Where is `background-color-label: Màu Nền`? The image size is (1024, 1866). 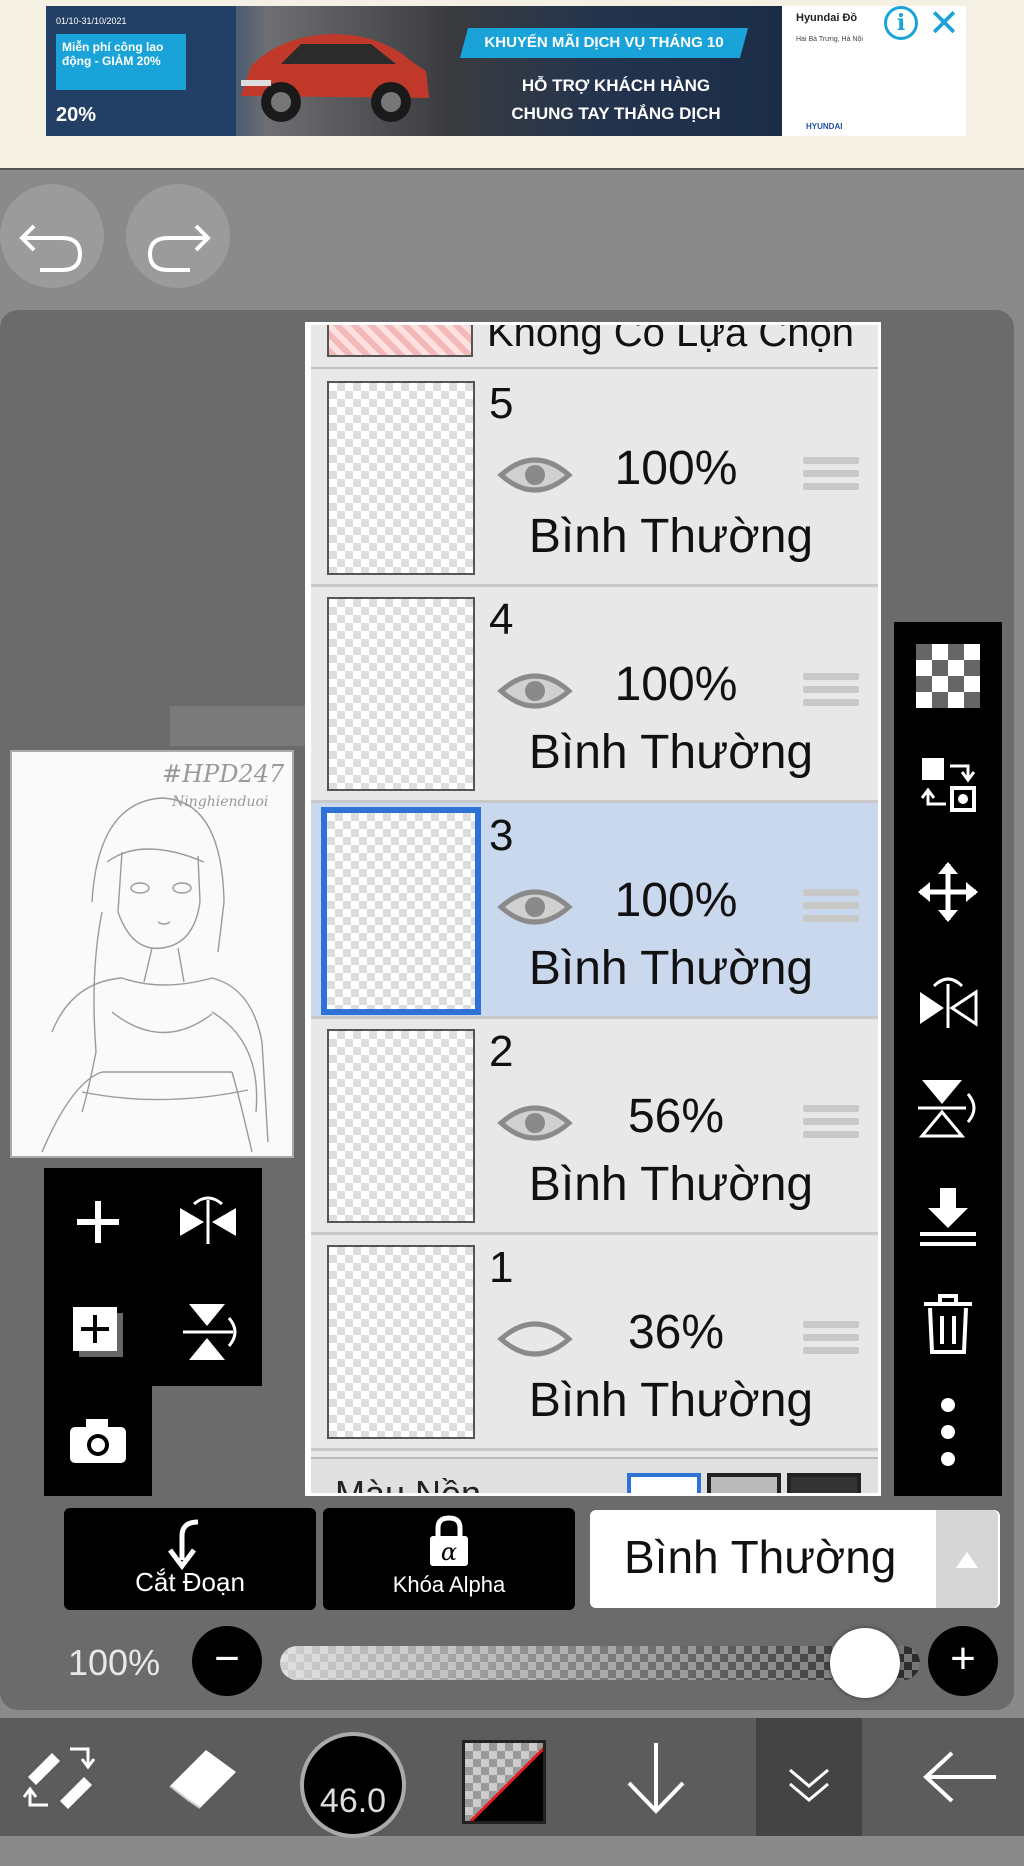 background-color-label: Màu Nền is located at coordinates (408, 1484).